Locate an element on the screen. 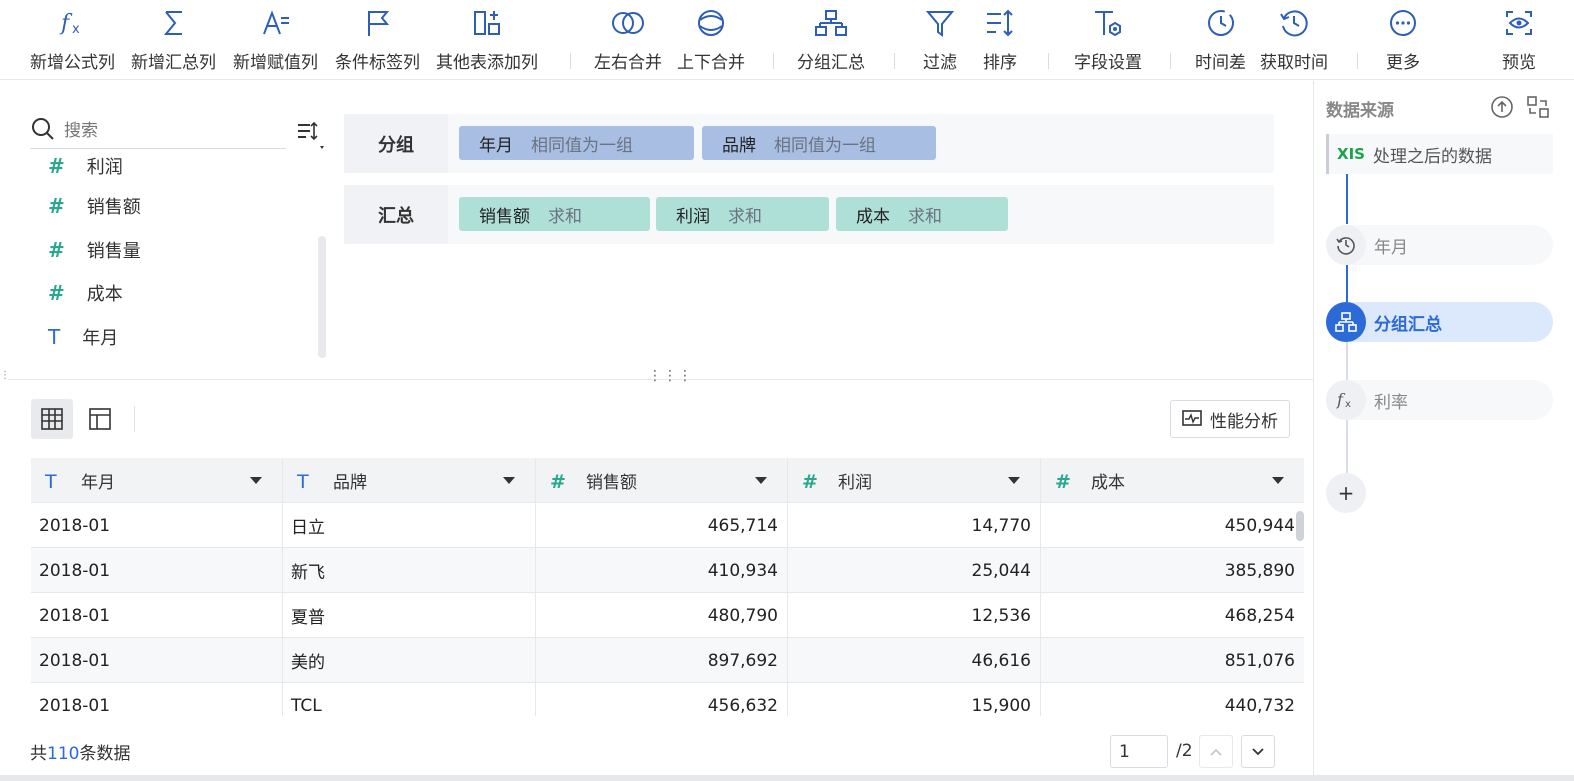 The image size is (1574, 781). record-count-value: 110 is located at coordinates (63, 754).